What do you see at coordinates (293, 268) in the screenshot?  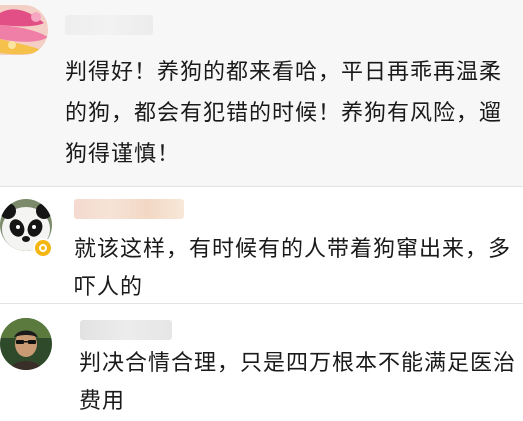 I see `comment-text: 就该这样，有时候有的人带着狗窜出来，多吓人的` at bounding box center [293, 268].